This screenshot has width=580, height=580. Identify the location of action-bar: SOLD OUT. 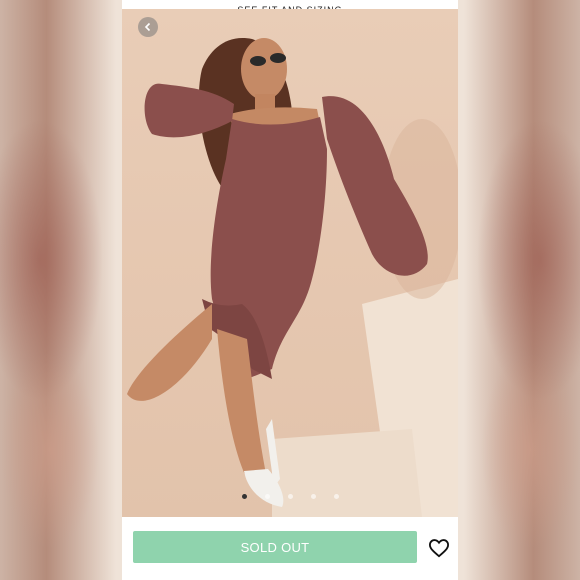
(290, 548).